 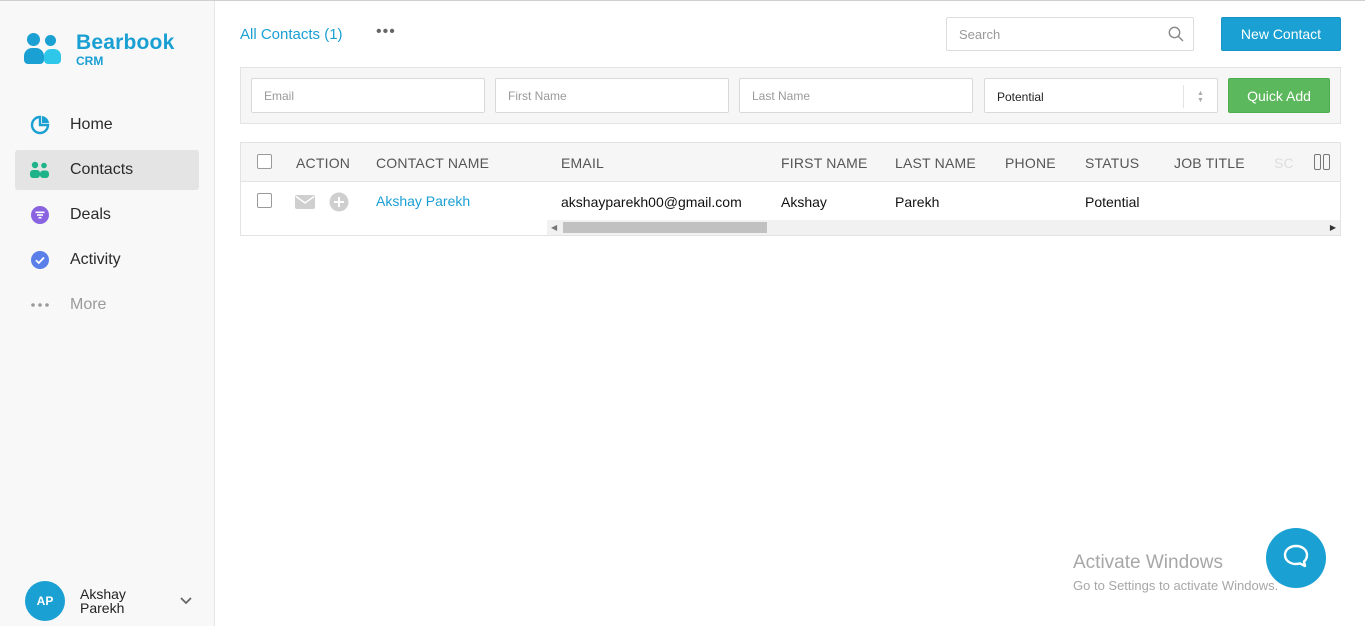 I want to click on quick-add-bar: Potential ▲▼ Quick Add, so click(x=790, y=95).